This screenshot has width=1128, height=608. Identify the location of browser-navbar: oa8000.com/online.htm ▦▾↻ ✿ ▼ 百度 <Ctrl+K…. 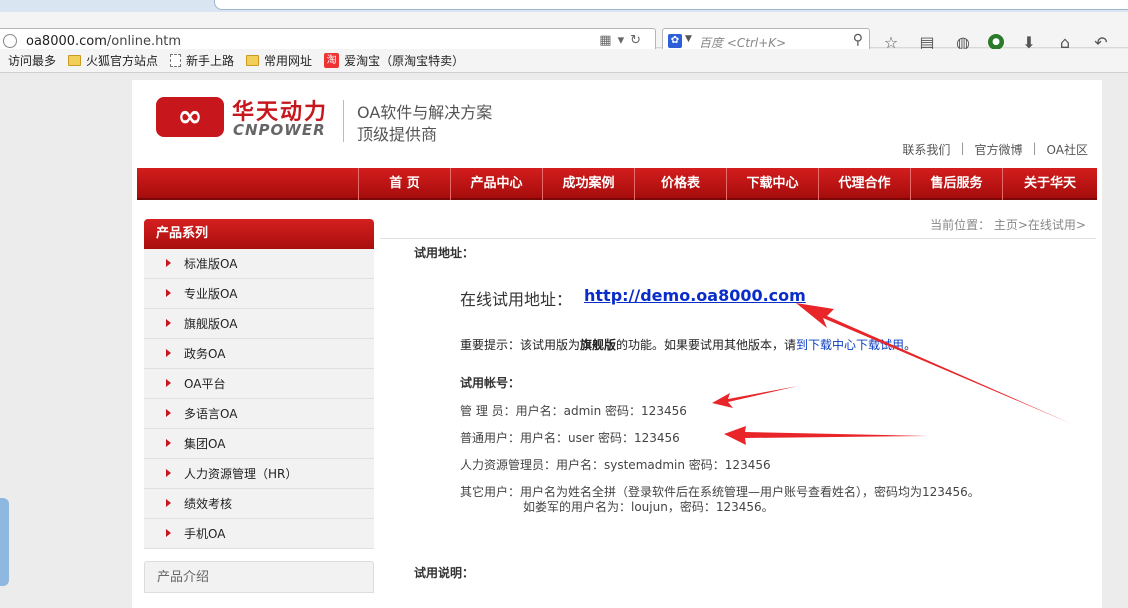
(564, 33).